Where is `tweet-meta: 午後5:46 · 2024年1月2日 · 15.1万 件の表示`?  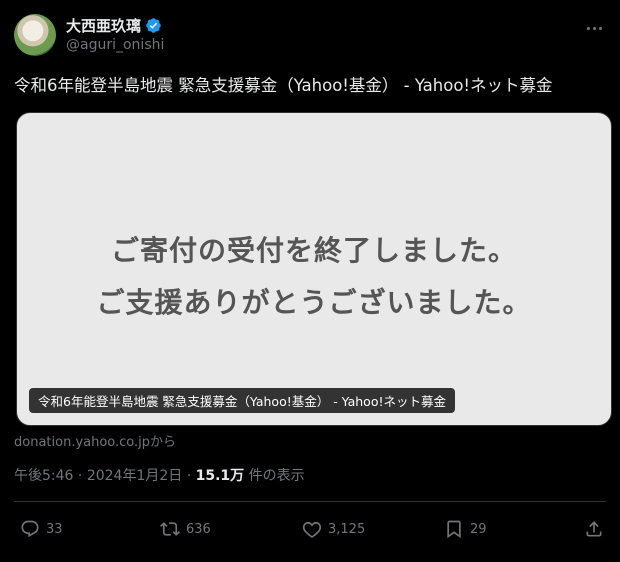
tweet-meta: 午後5:46 · 2024年1月2日 · 15.1万 件の表示 is located at coordinates (159, 475).